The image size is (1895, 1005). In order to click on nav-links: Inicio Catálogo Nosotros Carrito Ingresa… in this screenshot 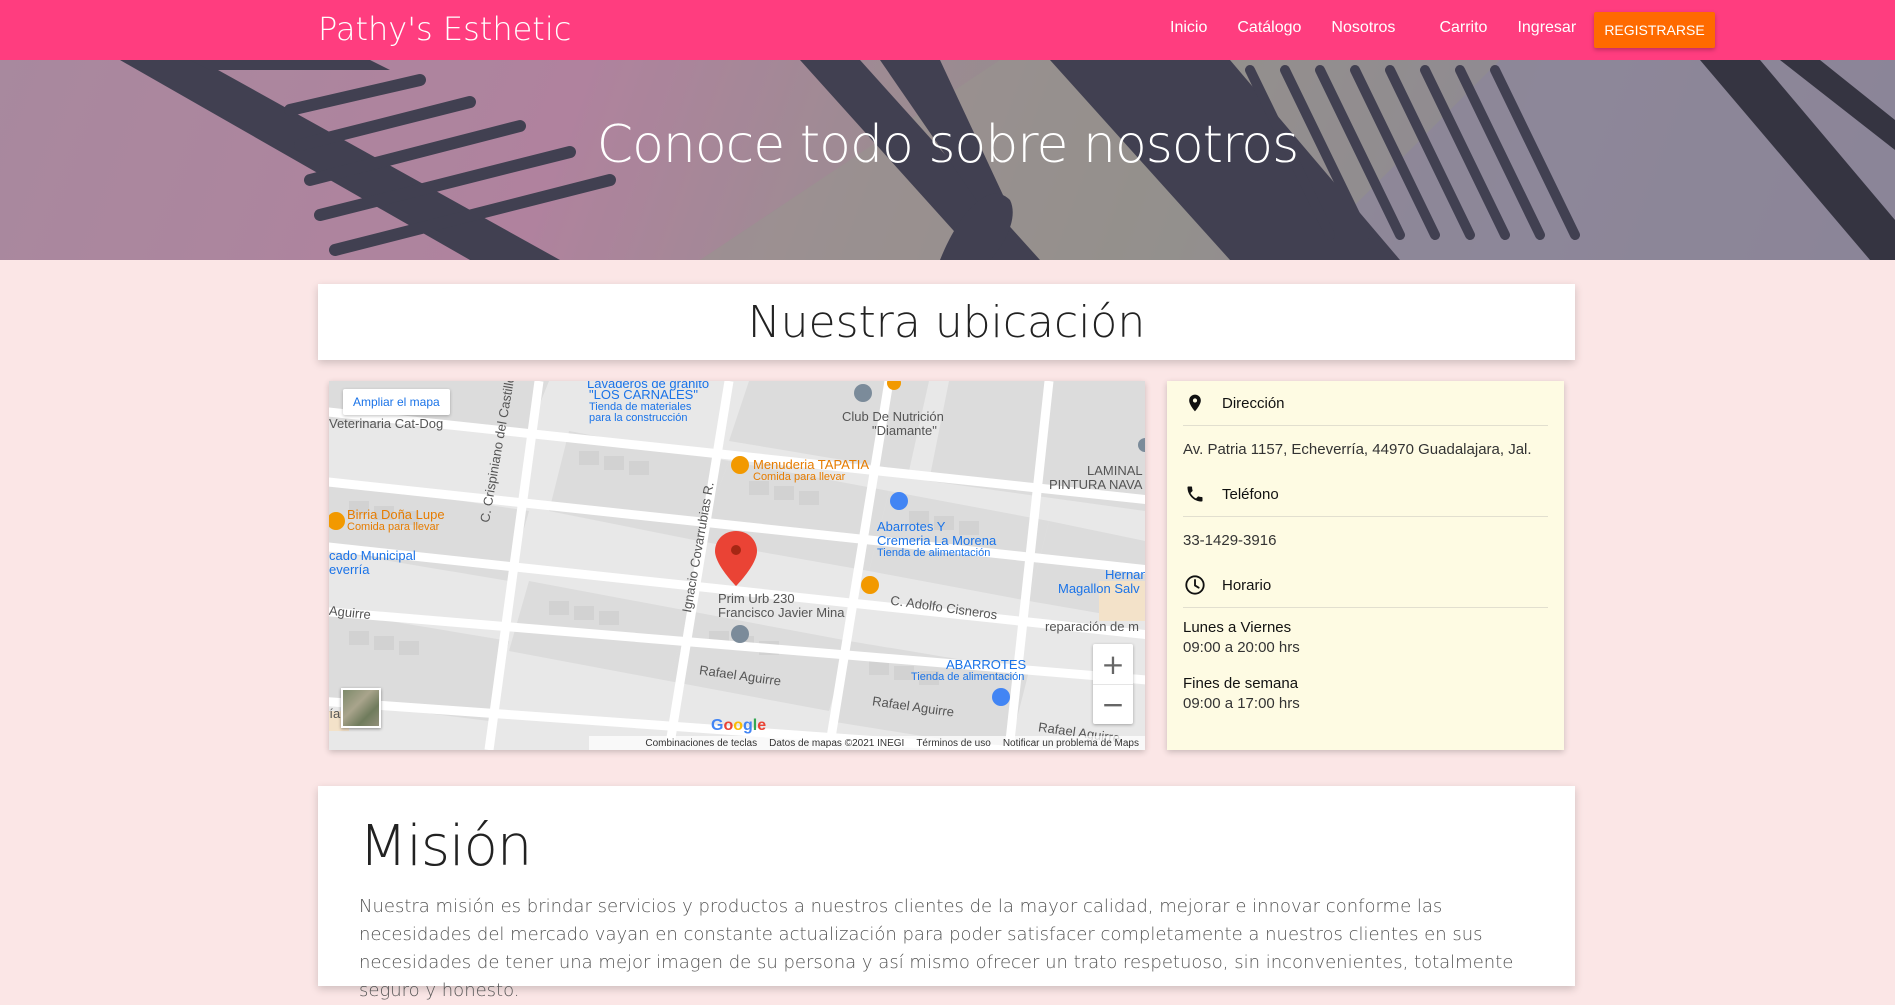, I will do `click(1388, 28)`.